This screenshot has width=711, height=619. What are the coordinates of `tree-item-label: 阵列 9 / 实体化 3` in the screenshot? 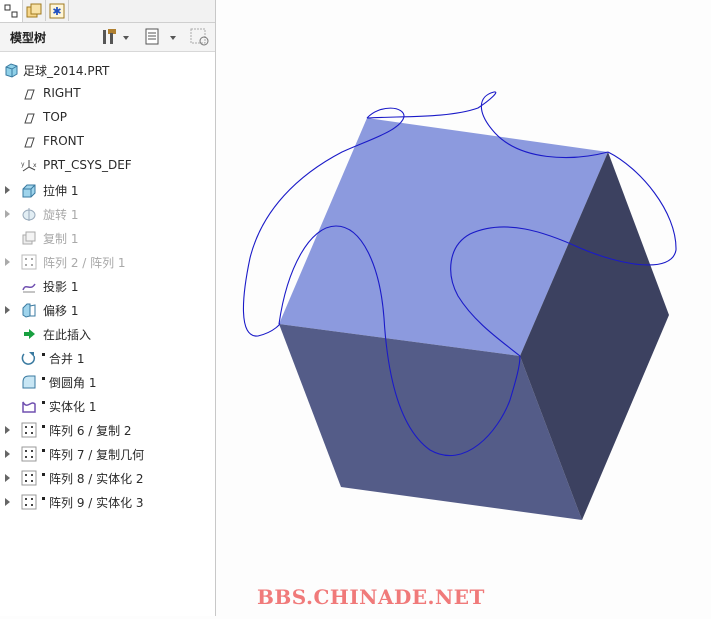 It's located at (96, 503).